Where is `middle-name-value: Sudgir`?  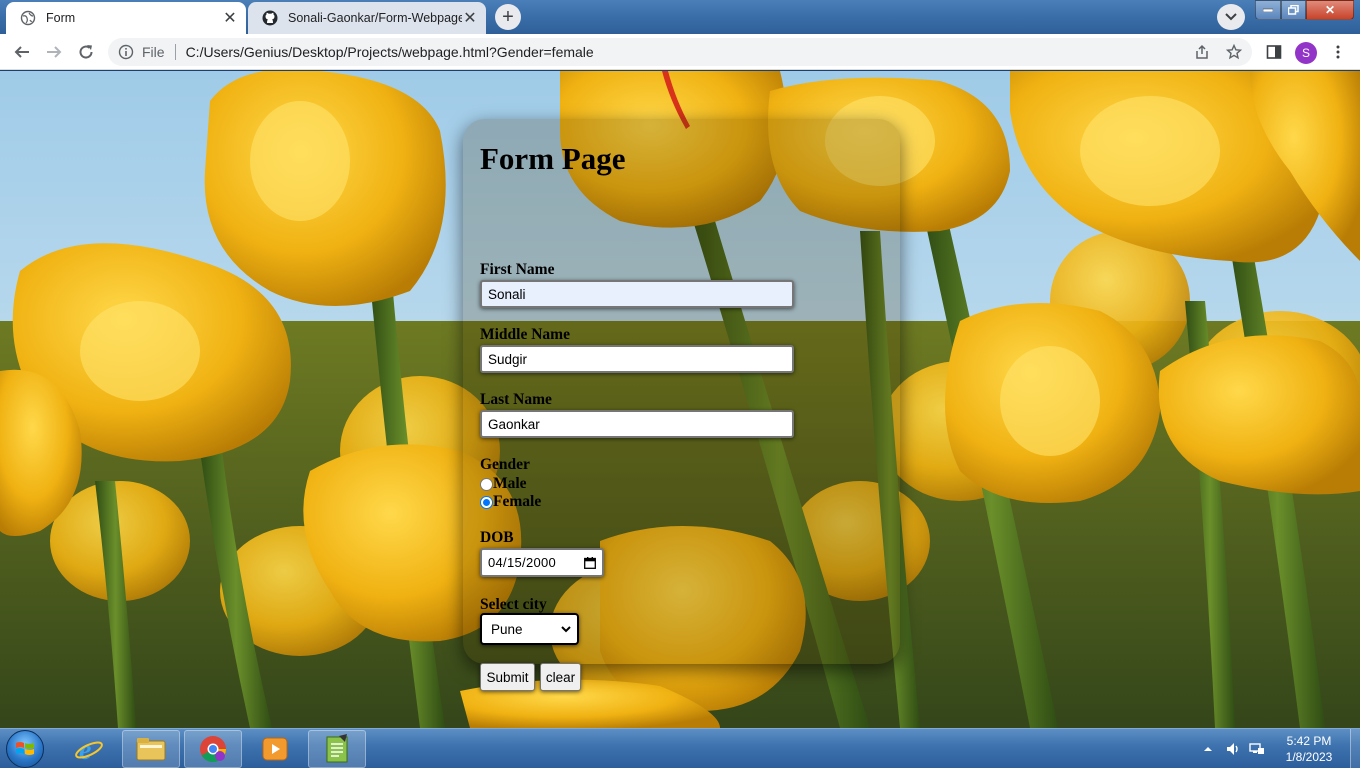
middle-name-value: Sudgir is located at coordinates (508, 359).